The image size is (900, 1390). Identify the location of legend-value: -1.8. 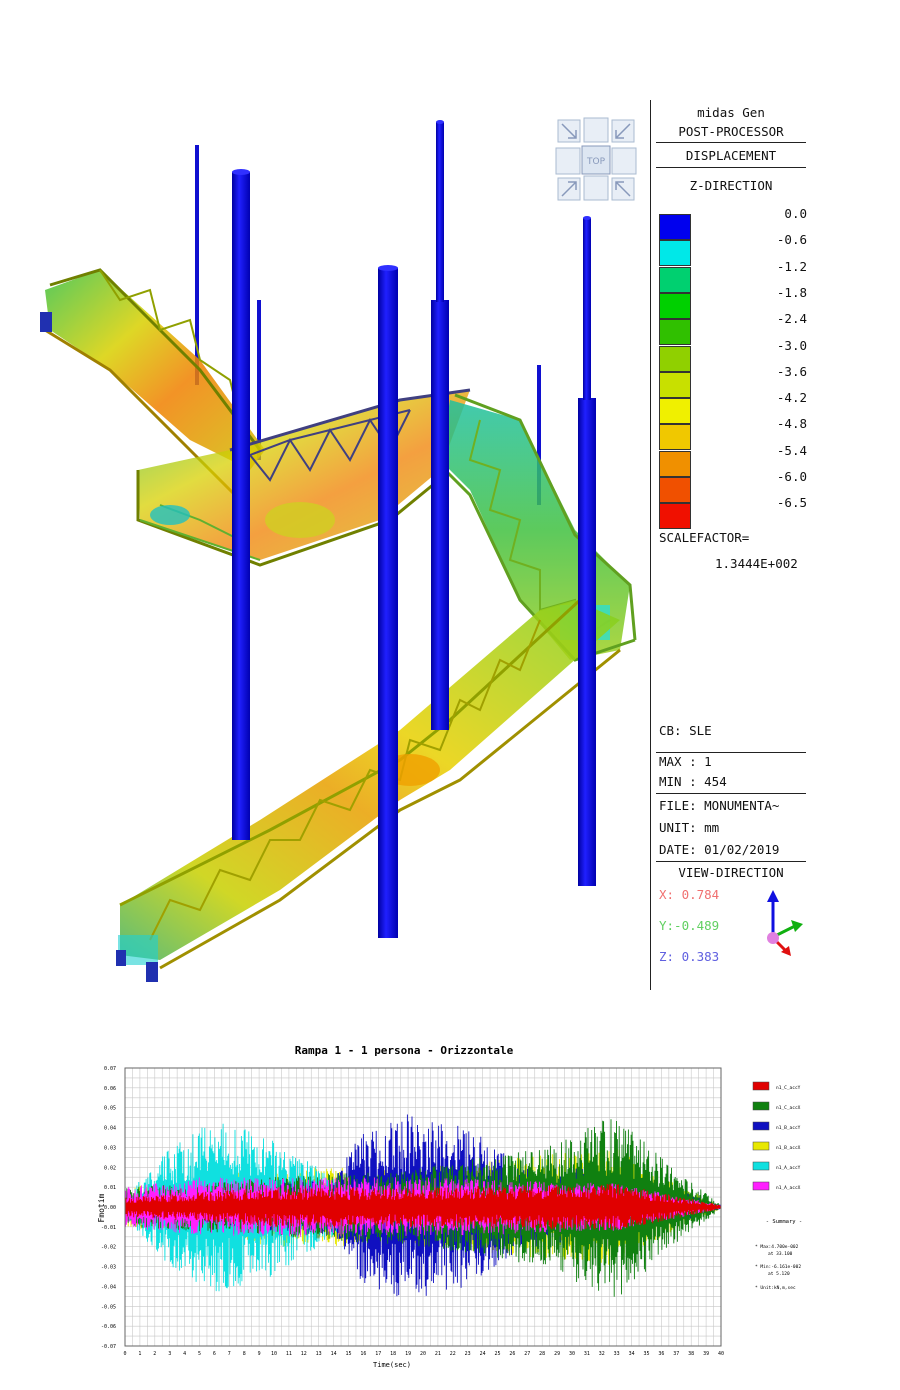
(791, 292).